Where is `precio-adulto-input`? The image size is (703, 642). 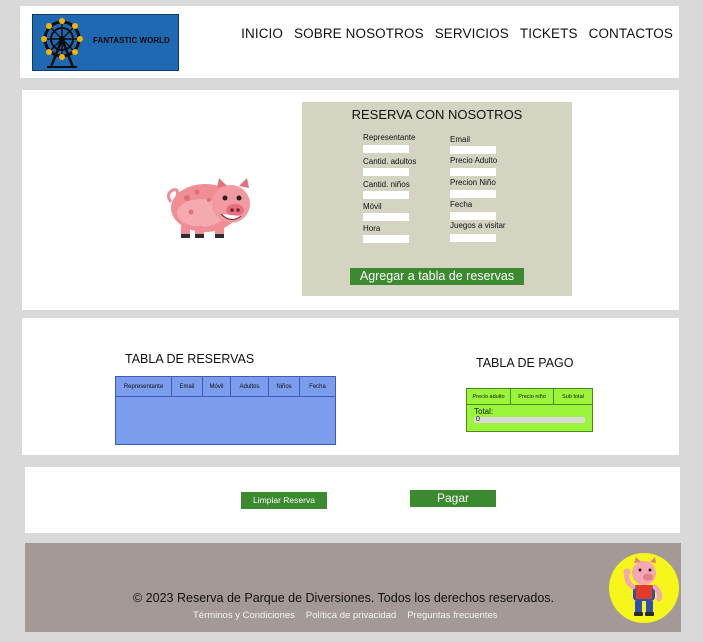 precio-adulto-input is located at coordinates (473, 172).